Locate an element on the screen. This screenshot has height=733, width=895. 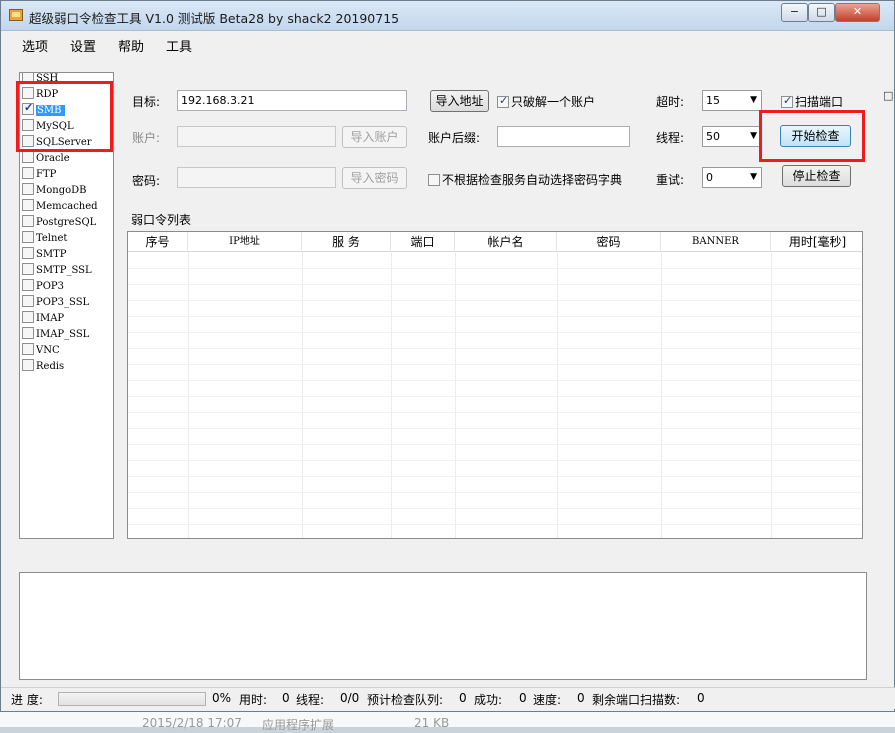
crack-one-checkbox: 只破解一个账户 is located at coordinates (546, 101).